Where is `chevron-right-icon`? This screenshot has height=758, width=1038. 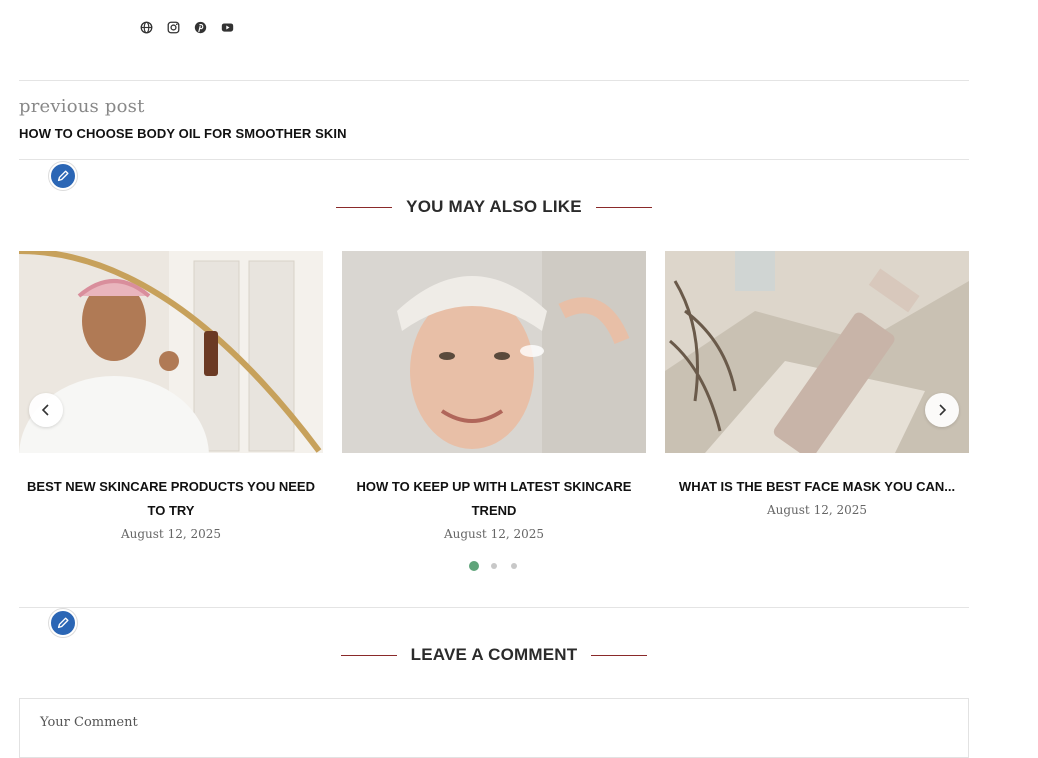
chevron-right-icon is located at coordinates (943, 410).